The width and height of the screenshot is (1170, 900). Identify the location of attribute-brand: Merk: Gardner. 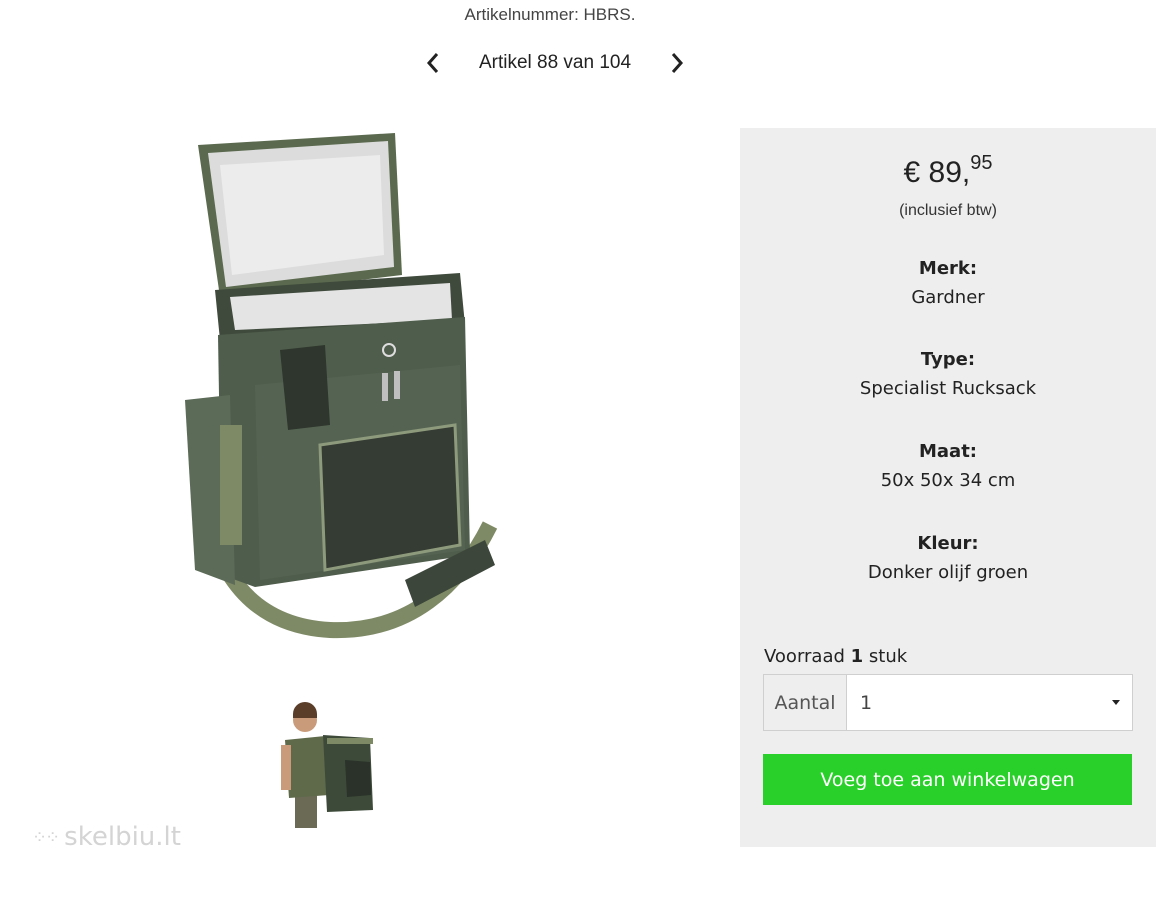
(948, 283).